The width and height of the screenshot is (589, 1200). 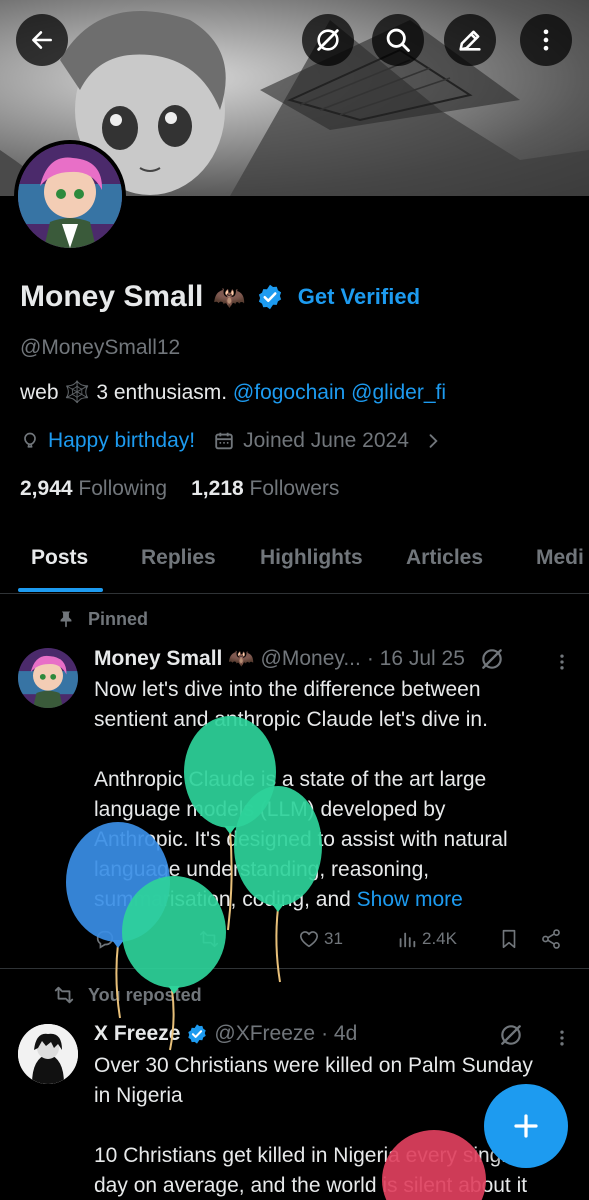 I want to click on spider-web-emoji: 🕸️, so click(x=77, y=392).